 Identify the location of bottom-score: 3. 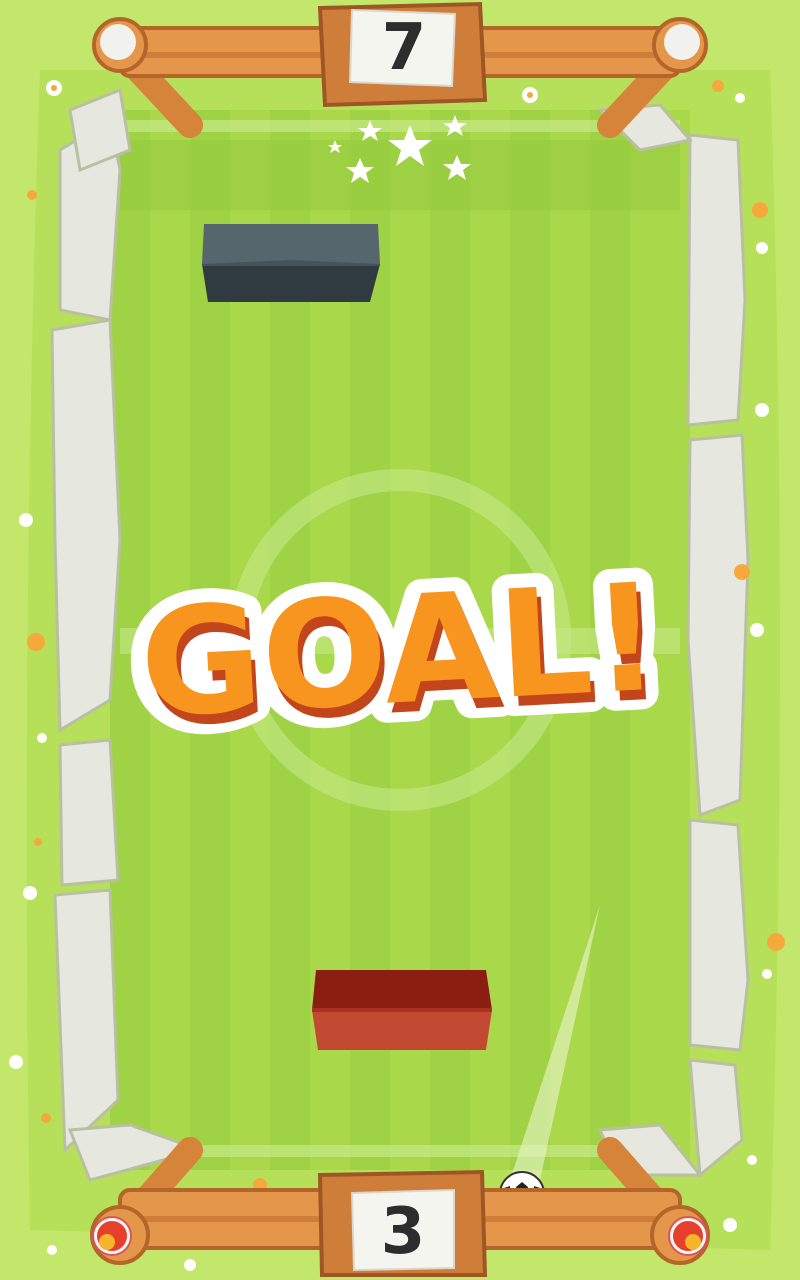
(403, 1232).